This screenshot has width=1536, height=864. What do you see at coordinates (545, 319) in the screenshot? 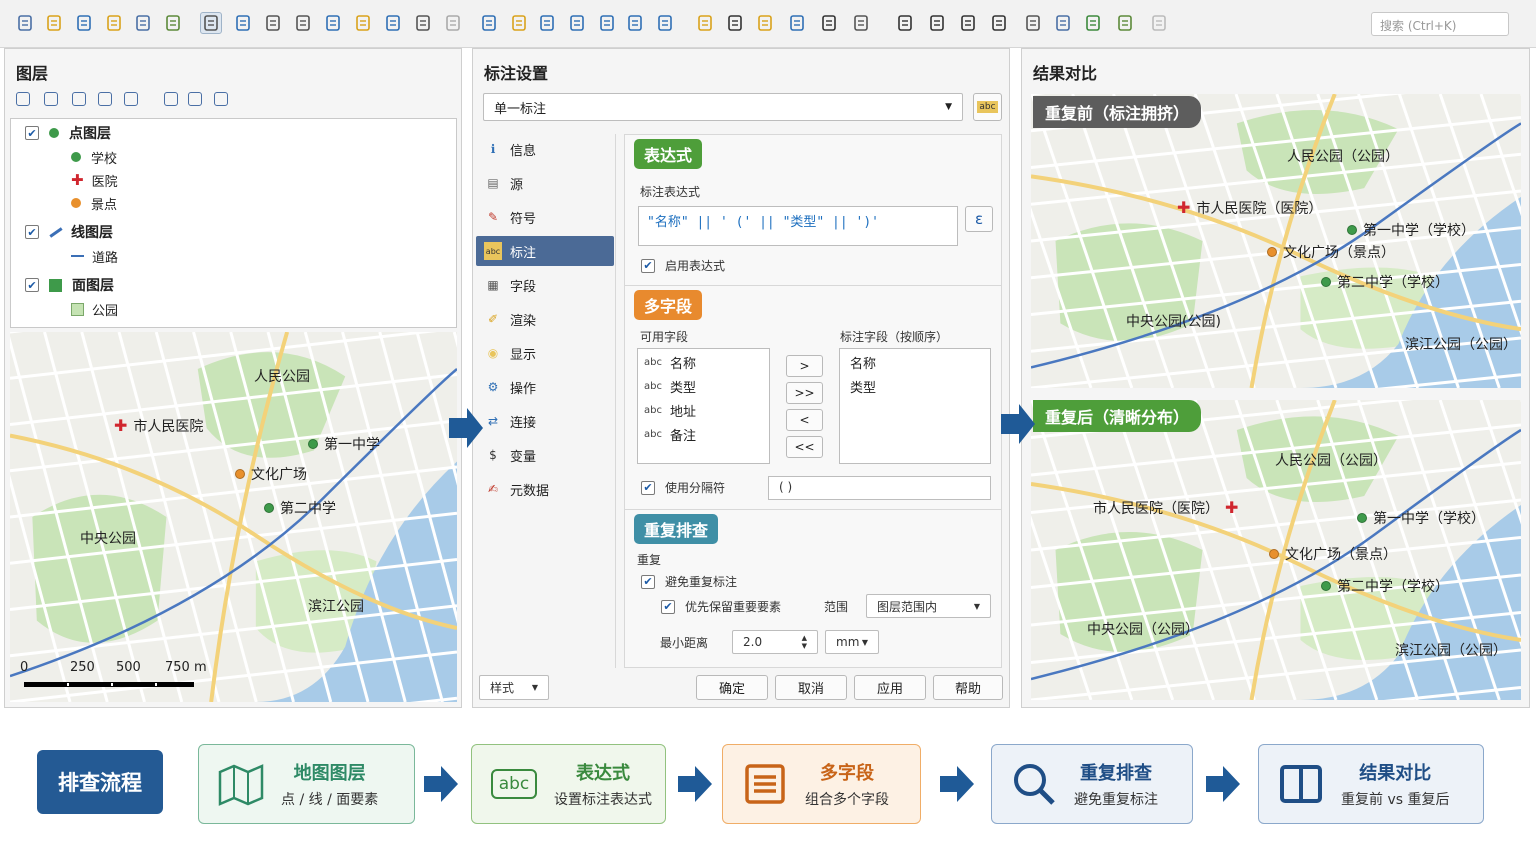
I see `nav-item-5: ✐ 渲染` at bounding box center [545, 319].